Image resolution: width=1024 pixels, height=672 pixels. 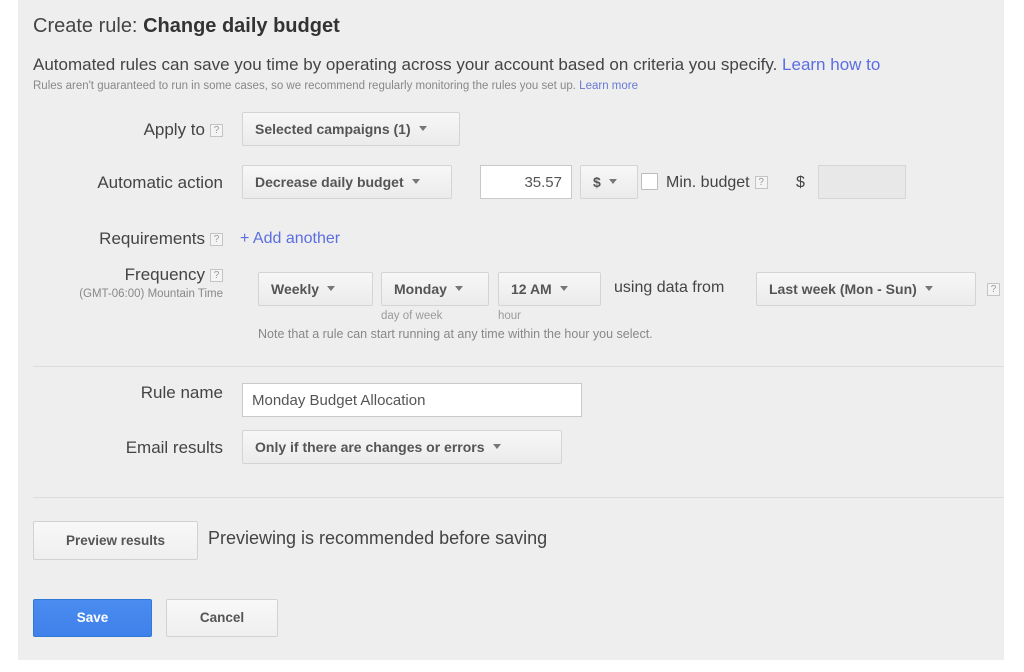 I want to click on min-budget-currency-symbol: $, so click(x=800, y=182).